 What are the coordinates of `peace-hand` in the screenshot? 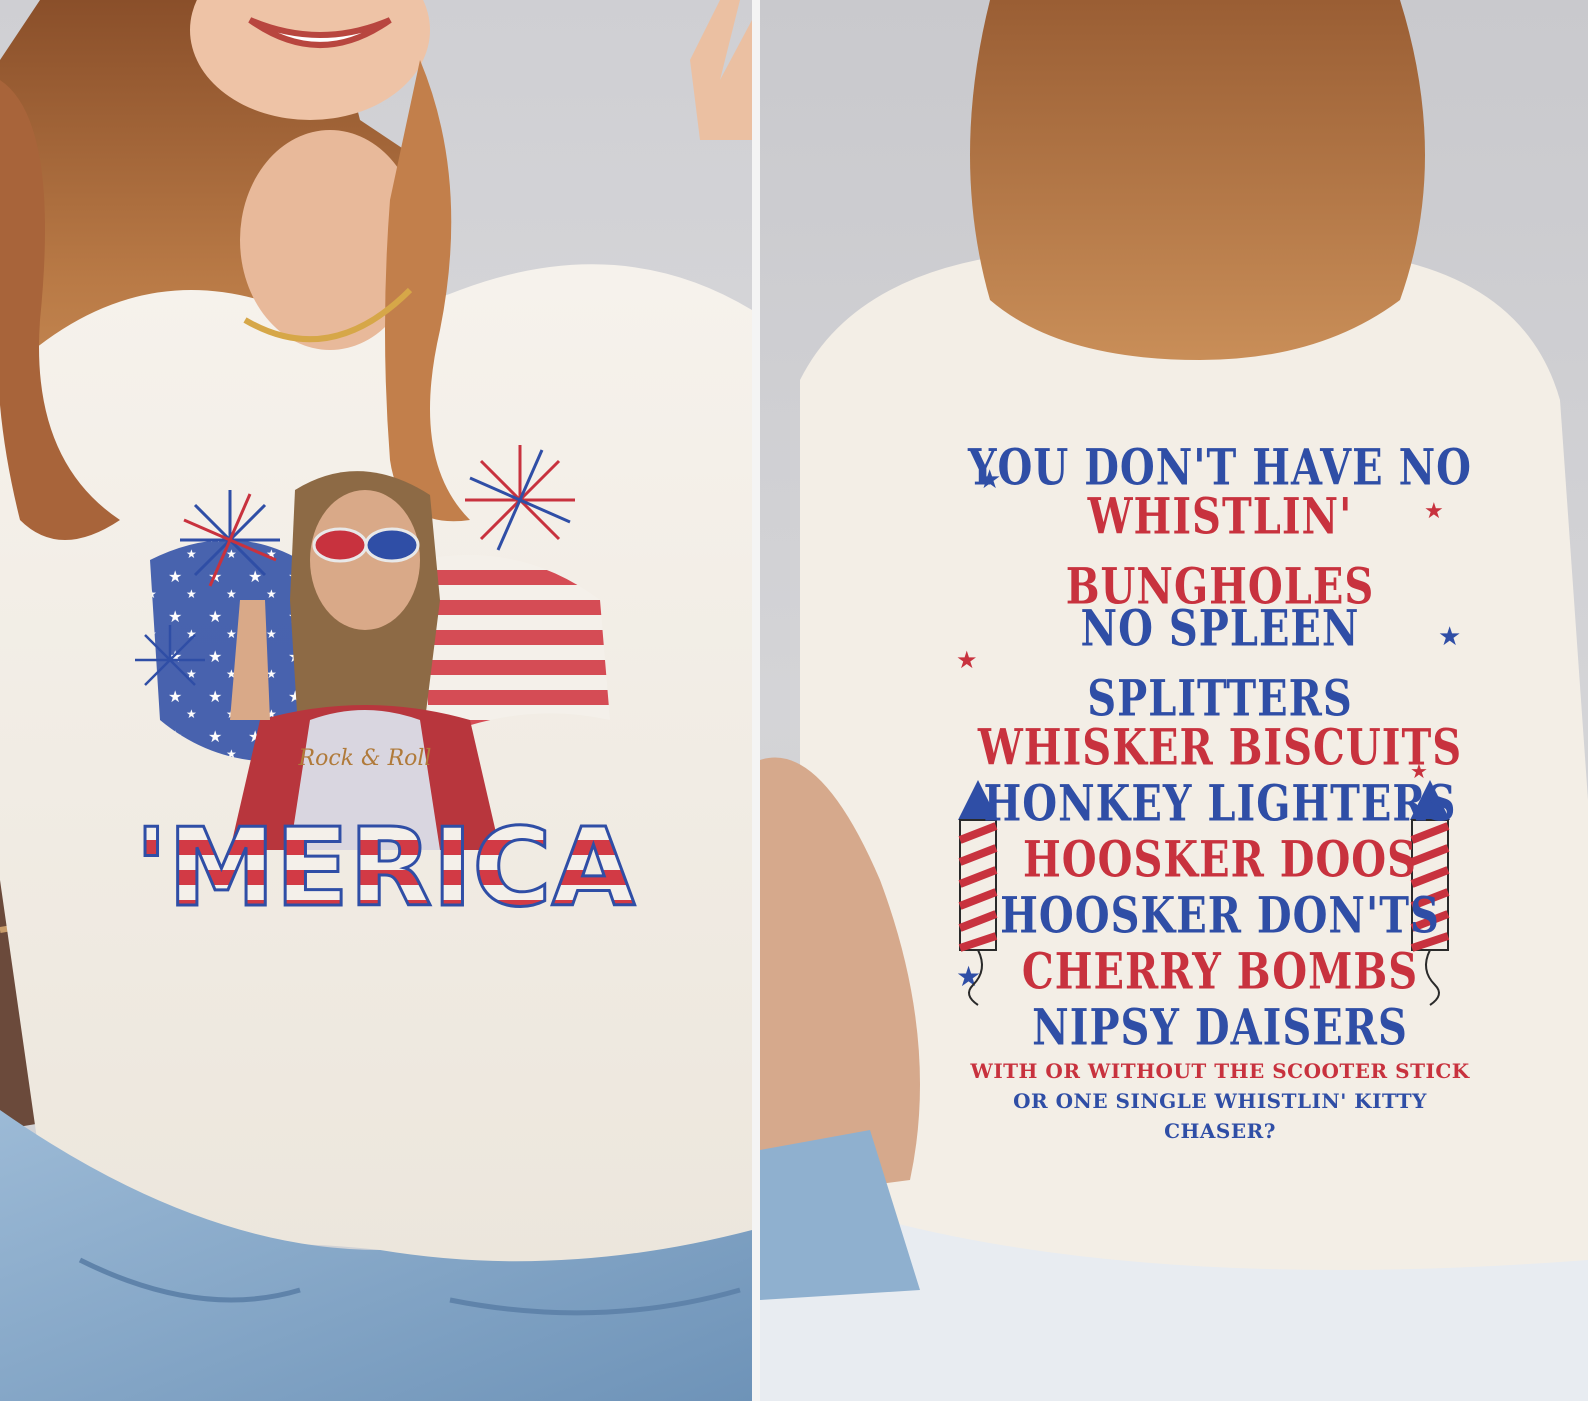 It's located at (721, 70).